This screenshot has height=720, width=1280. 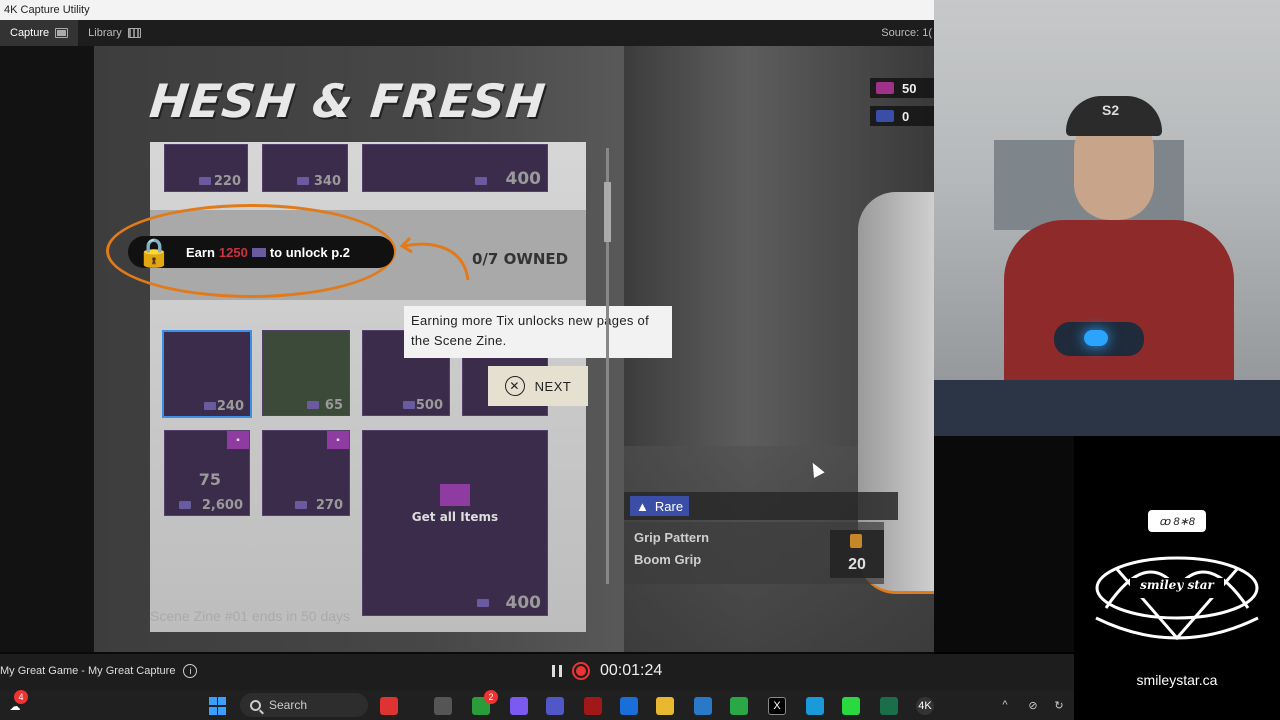 I want to click on capture-info: My Great Game - My Great Capture i, so click(x=99, y=671).